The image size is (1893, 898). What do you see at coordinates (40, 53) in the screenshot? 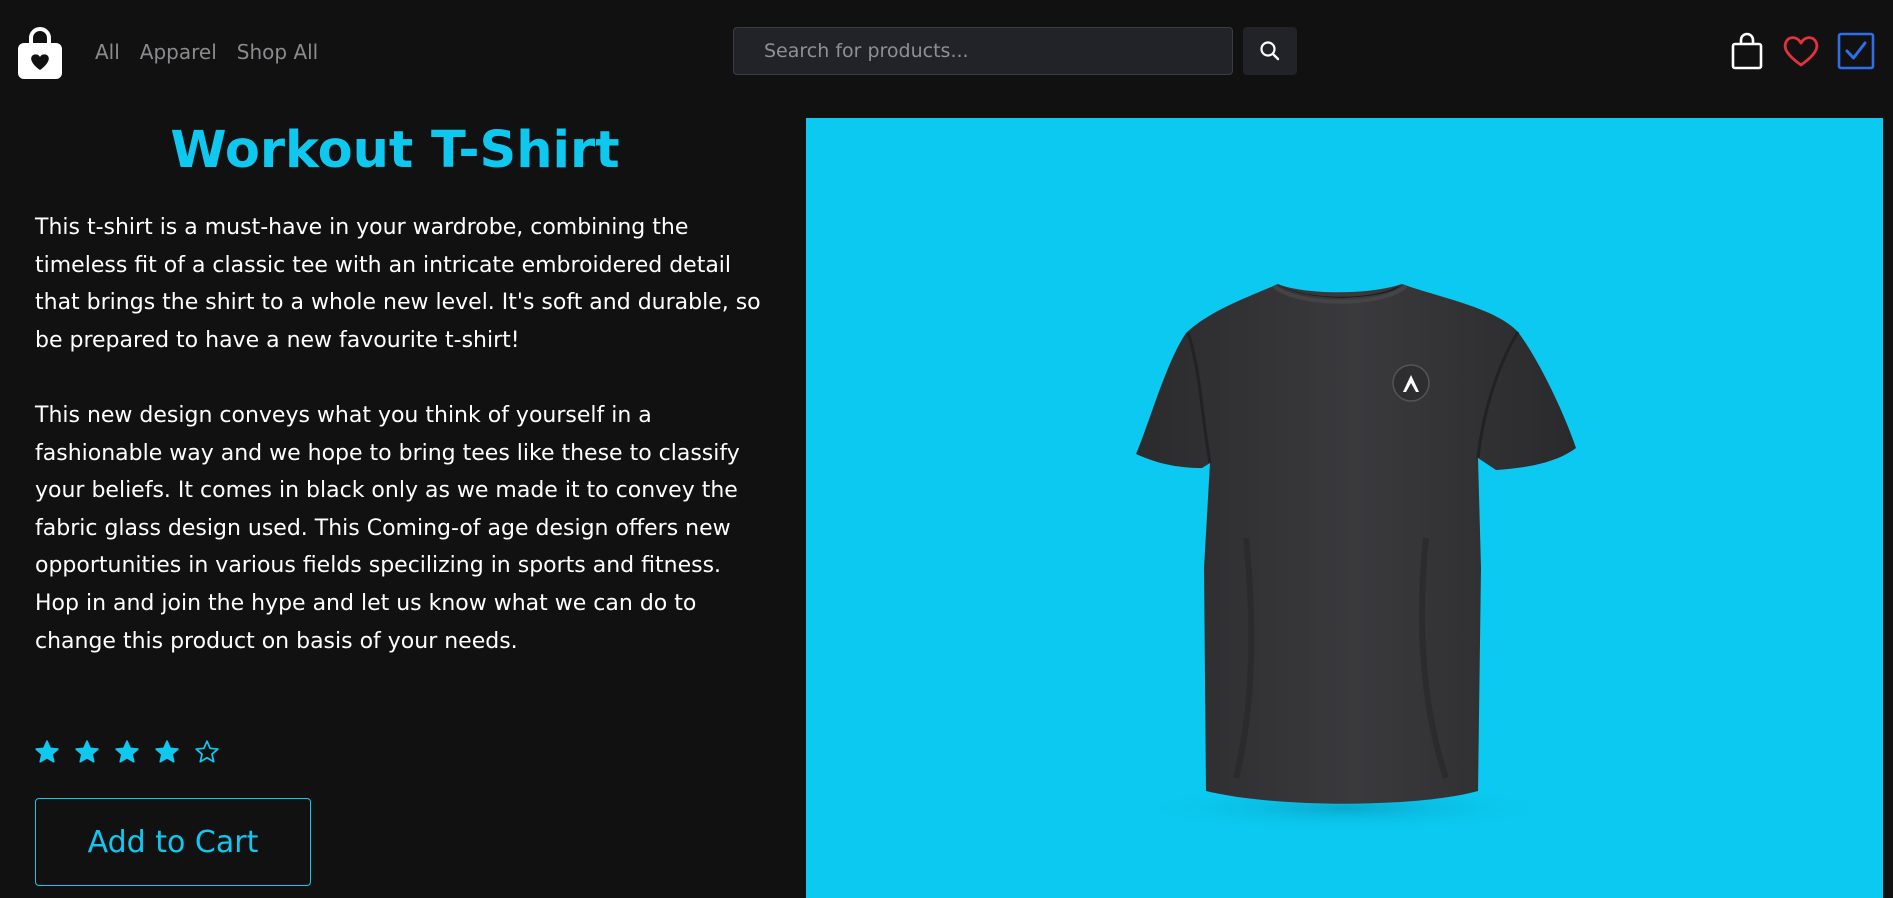
I see `shopping-bag-heart-icon` at bounding box center [40, 53].